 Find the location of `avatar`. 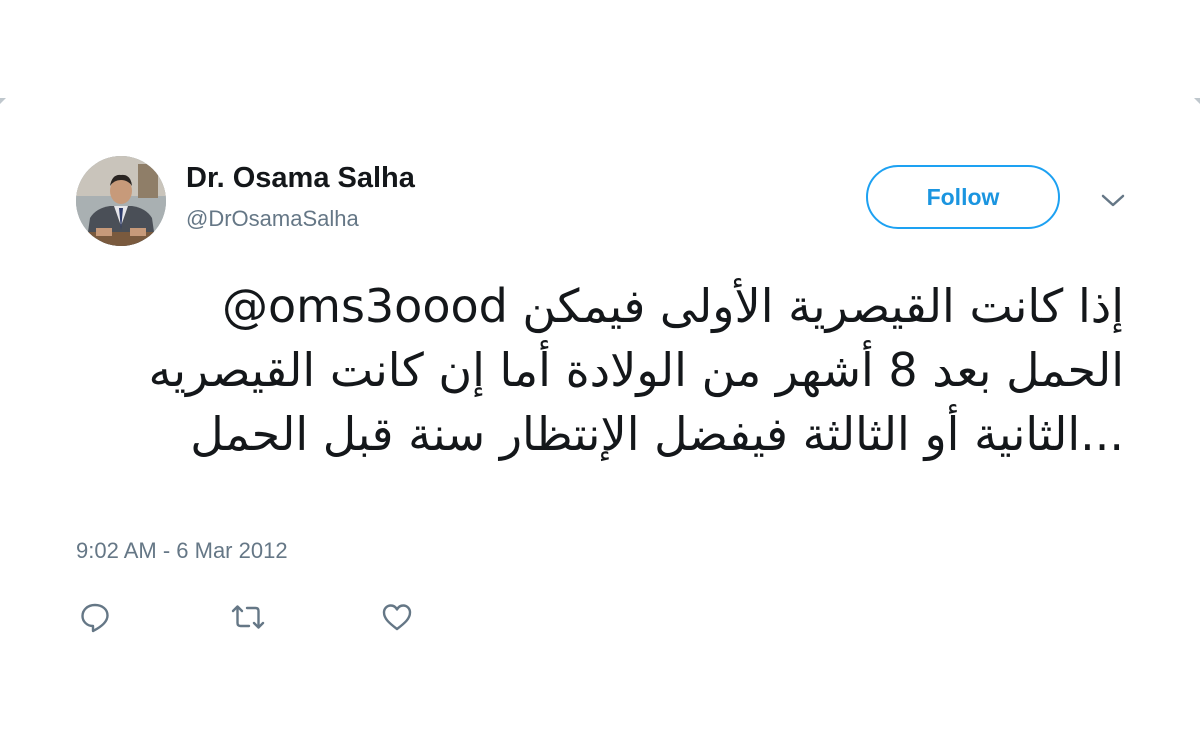

avatar is located at coordinates (121, 201).